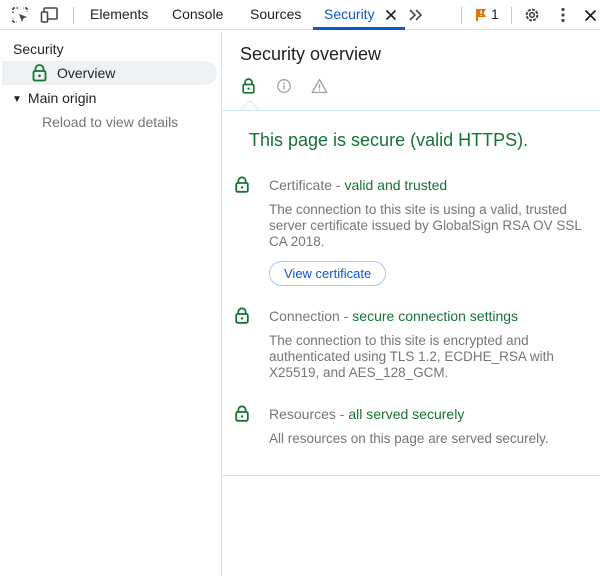 This screenshot has height=576, width=600. I want to click on devtools-toolbar: Elements Console Sources Security 1, so click(300, 15).